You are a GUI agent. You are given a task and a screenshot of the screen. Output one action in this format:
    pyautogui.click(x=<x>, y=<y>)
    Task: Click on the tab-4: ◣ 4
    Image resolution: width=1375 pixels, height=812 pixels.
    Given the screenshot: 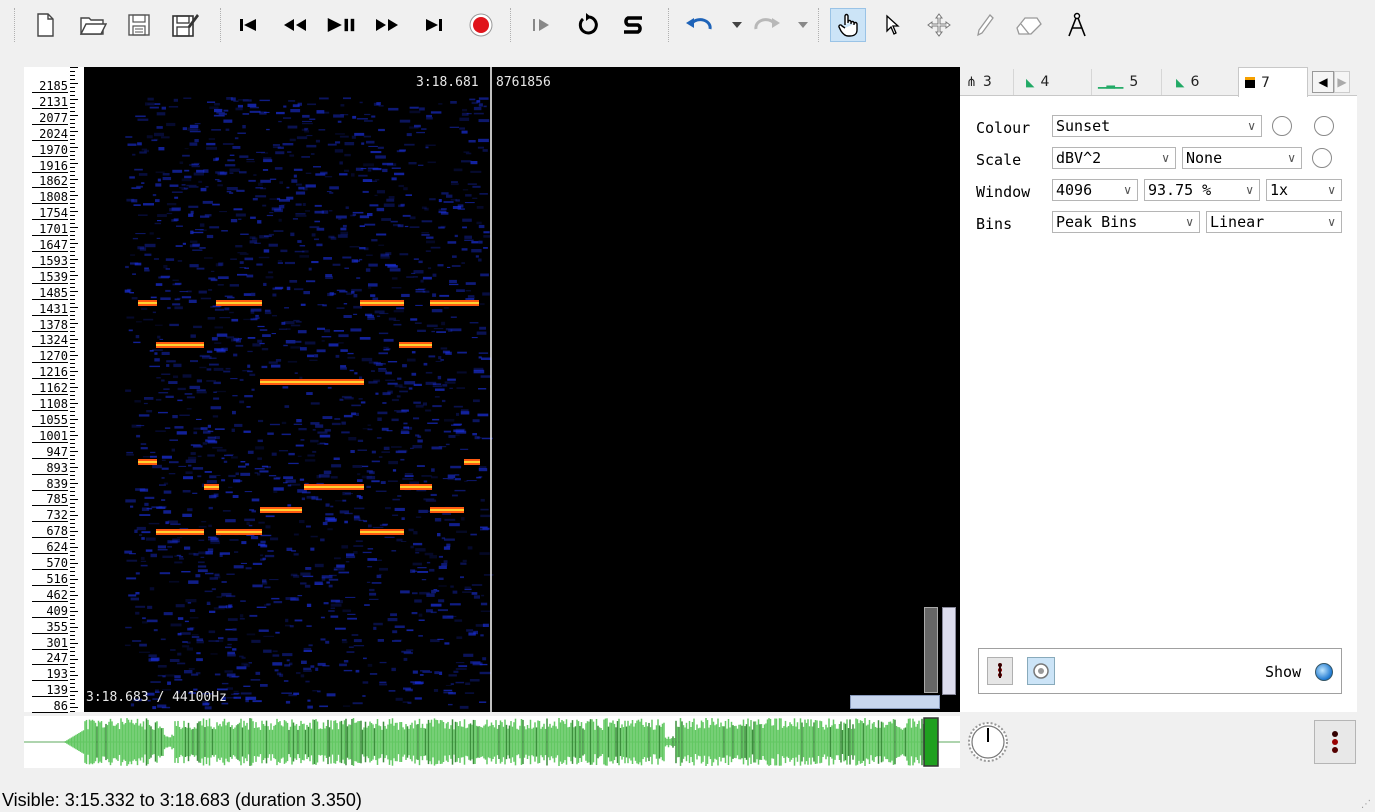 What is the action you would take?
    pyautogui.click(x=1056, y=82)
    